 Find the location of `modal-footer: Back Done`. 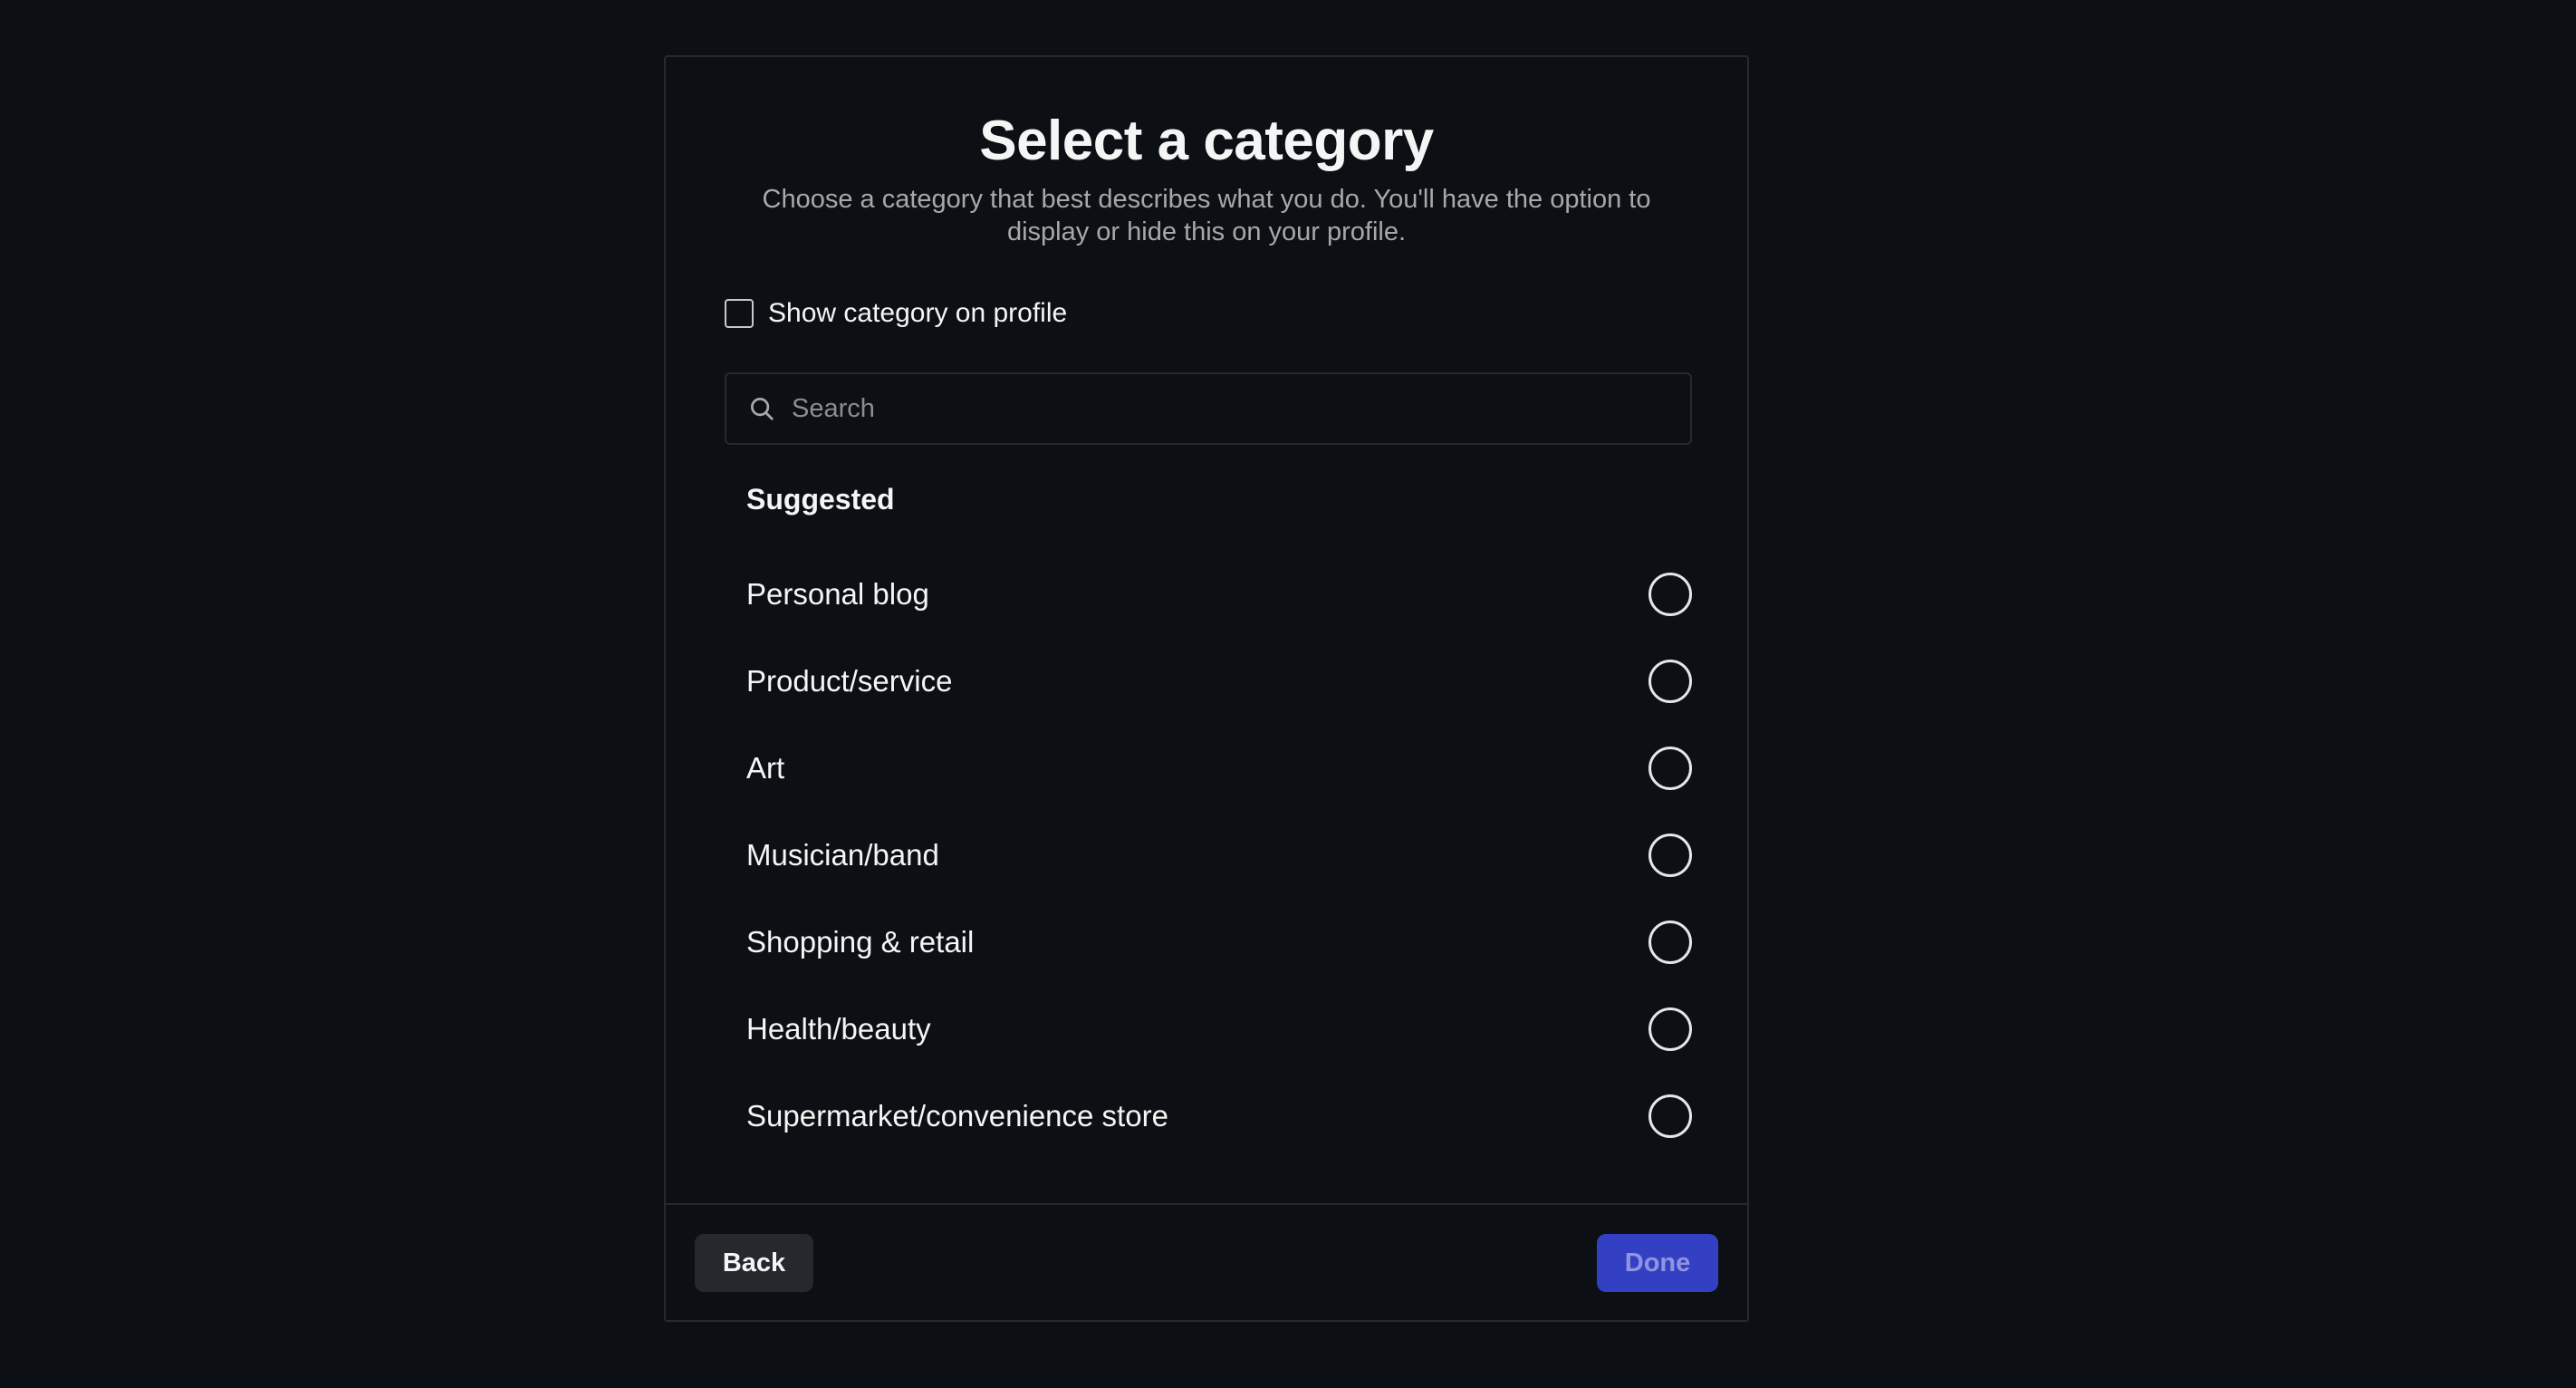

modal-footer: Back Done is located at coordinates (1206, 1261).